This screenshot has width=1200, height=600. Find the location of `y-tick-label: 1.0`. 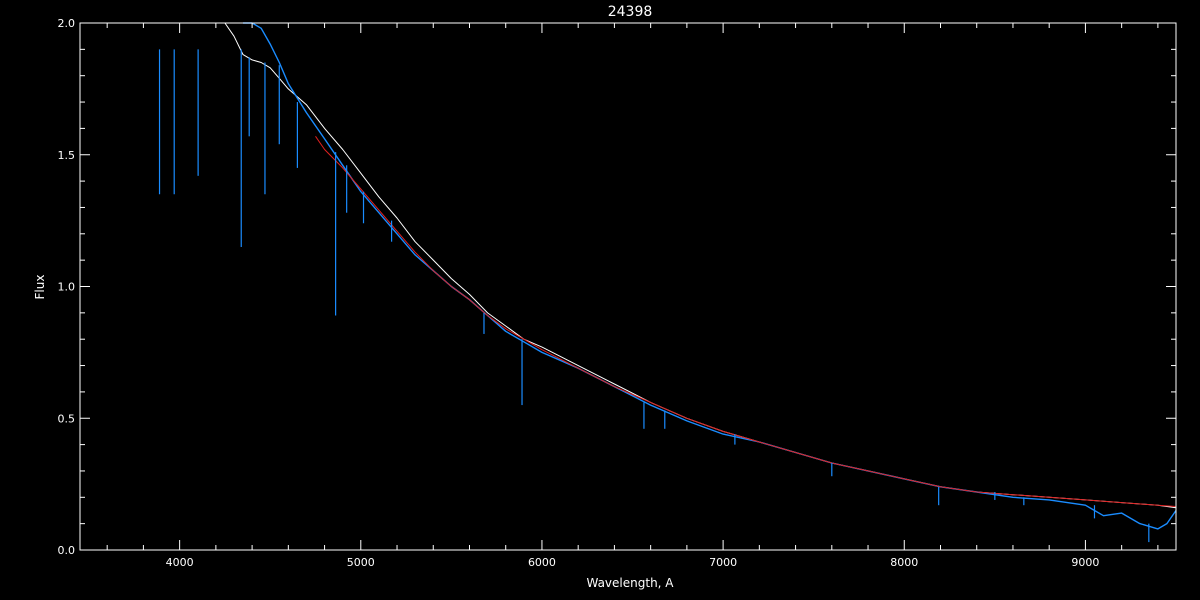

y-tick-label: 1.0 is located at coordinates (67, 287).